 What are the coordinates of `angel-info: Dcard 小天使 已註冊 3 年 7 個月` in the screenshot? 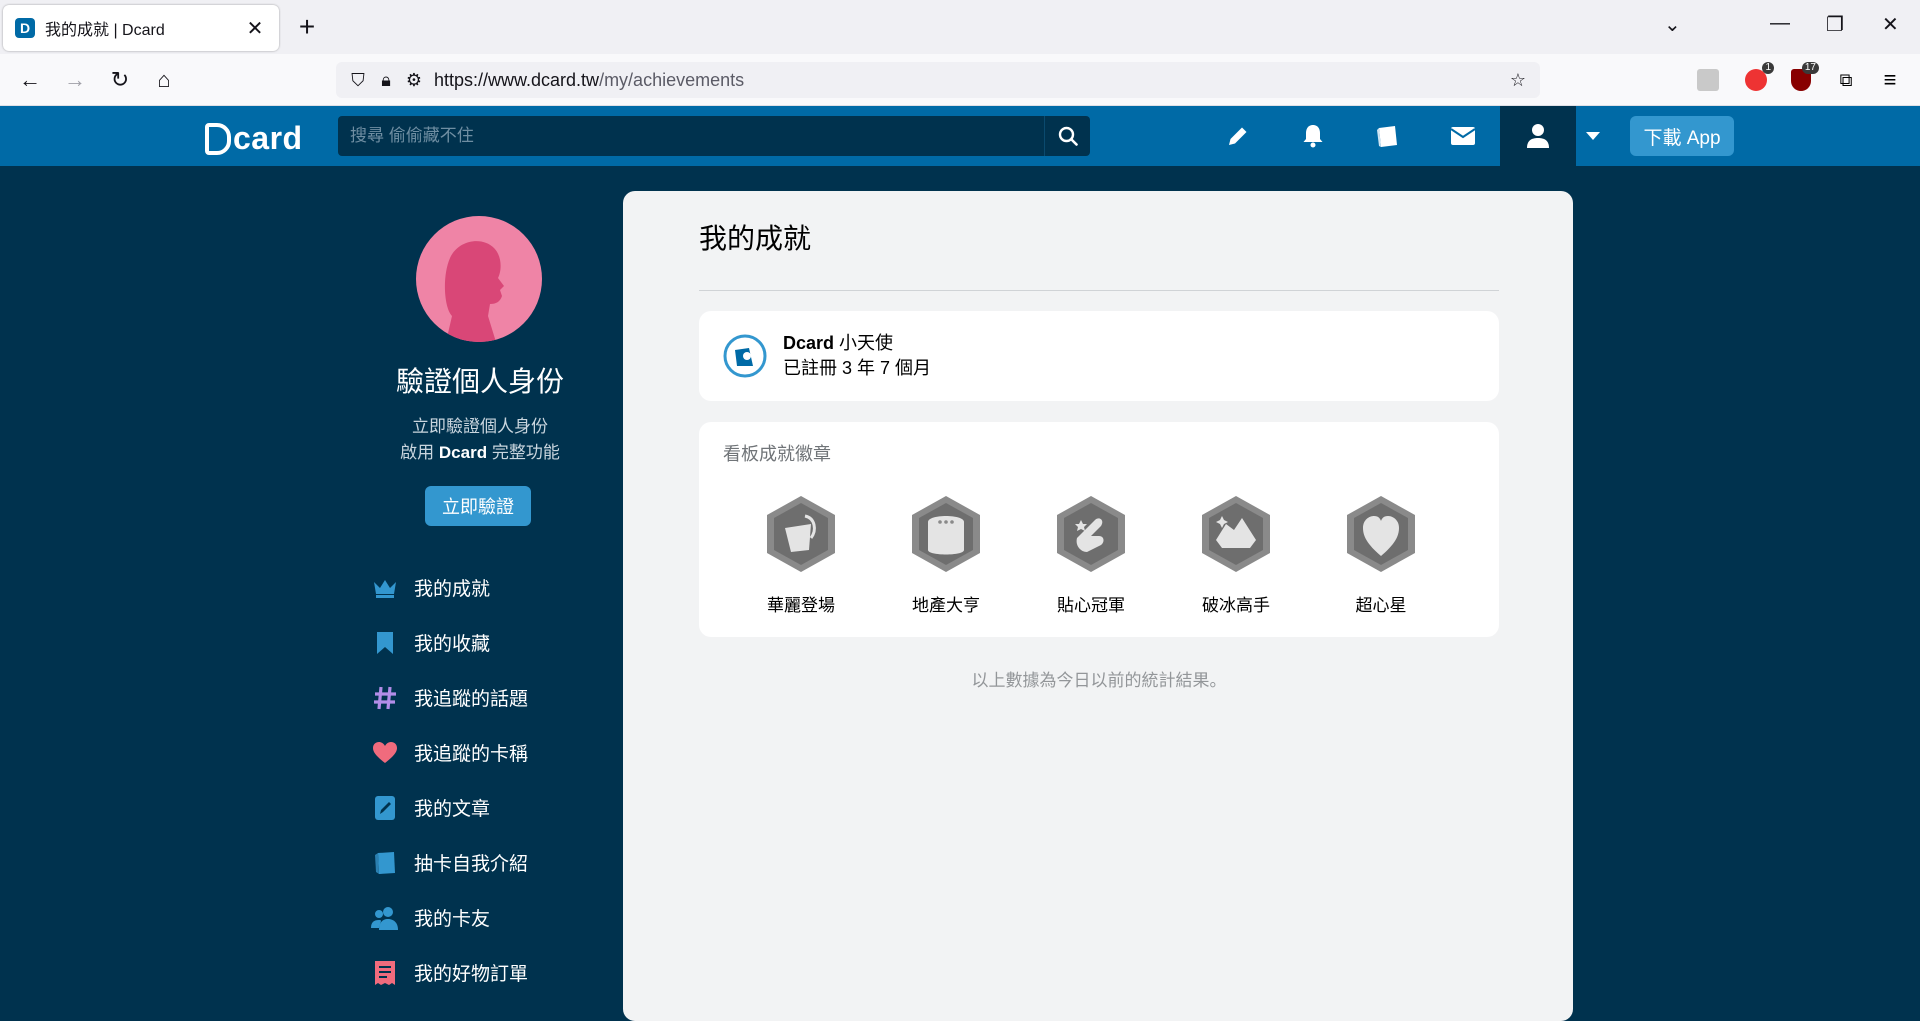 It's located at (857, 356).